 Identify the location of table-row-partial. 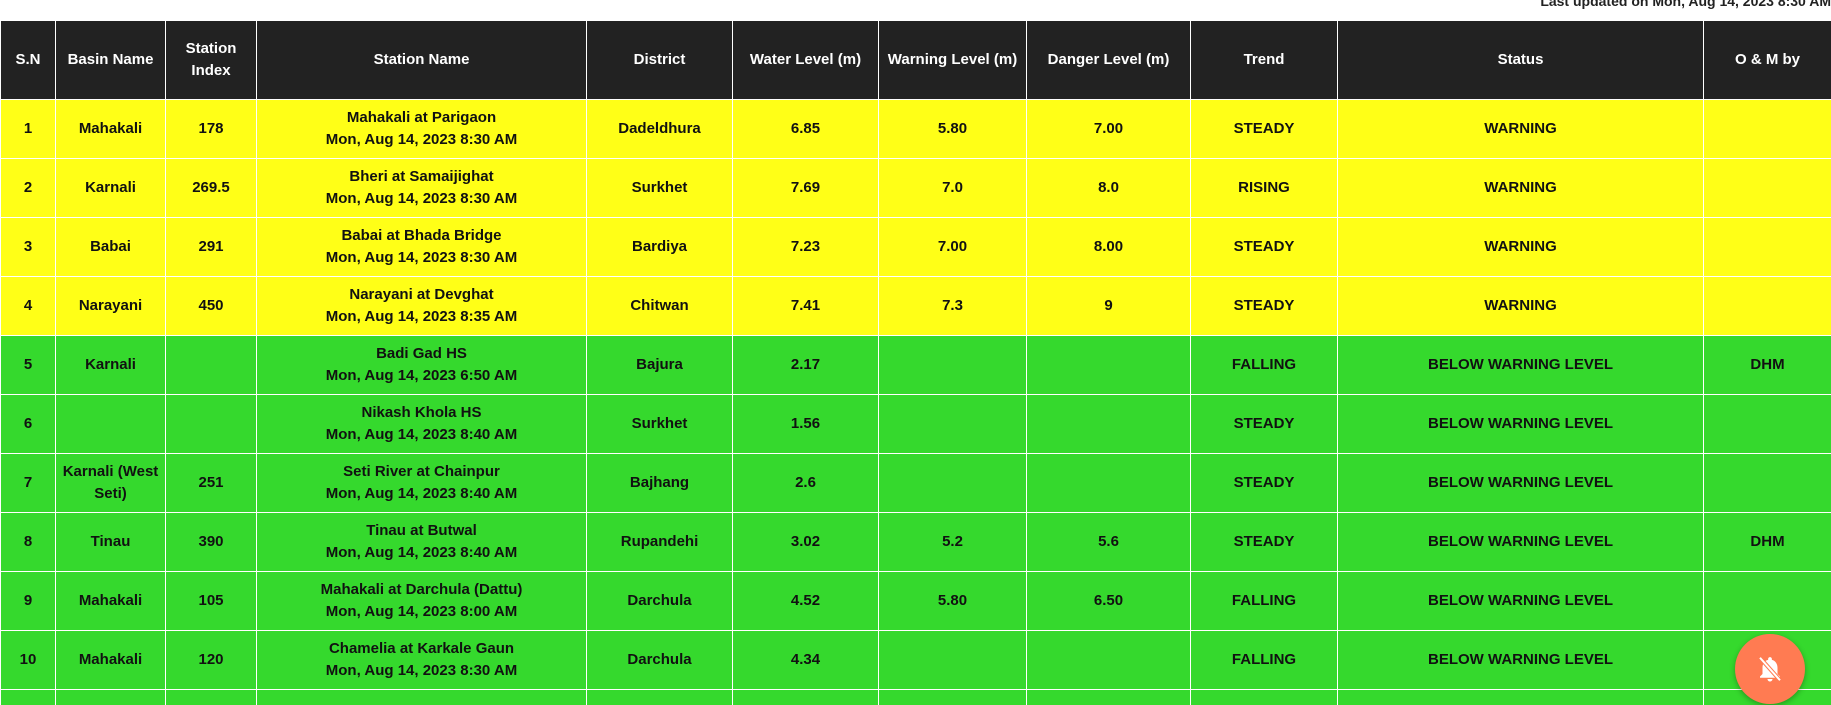
(915, 697).